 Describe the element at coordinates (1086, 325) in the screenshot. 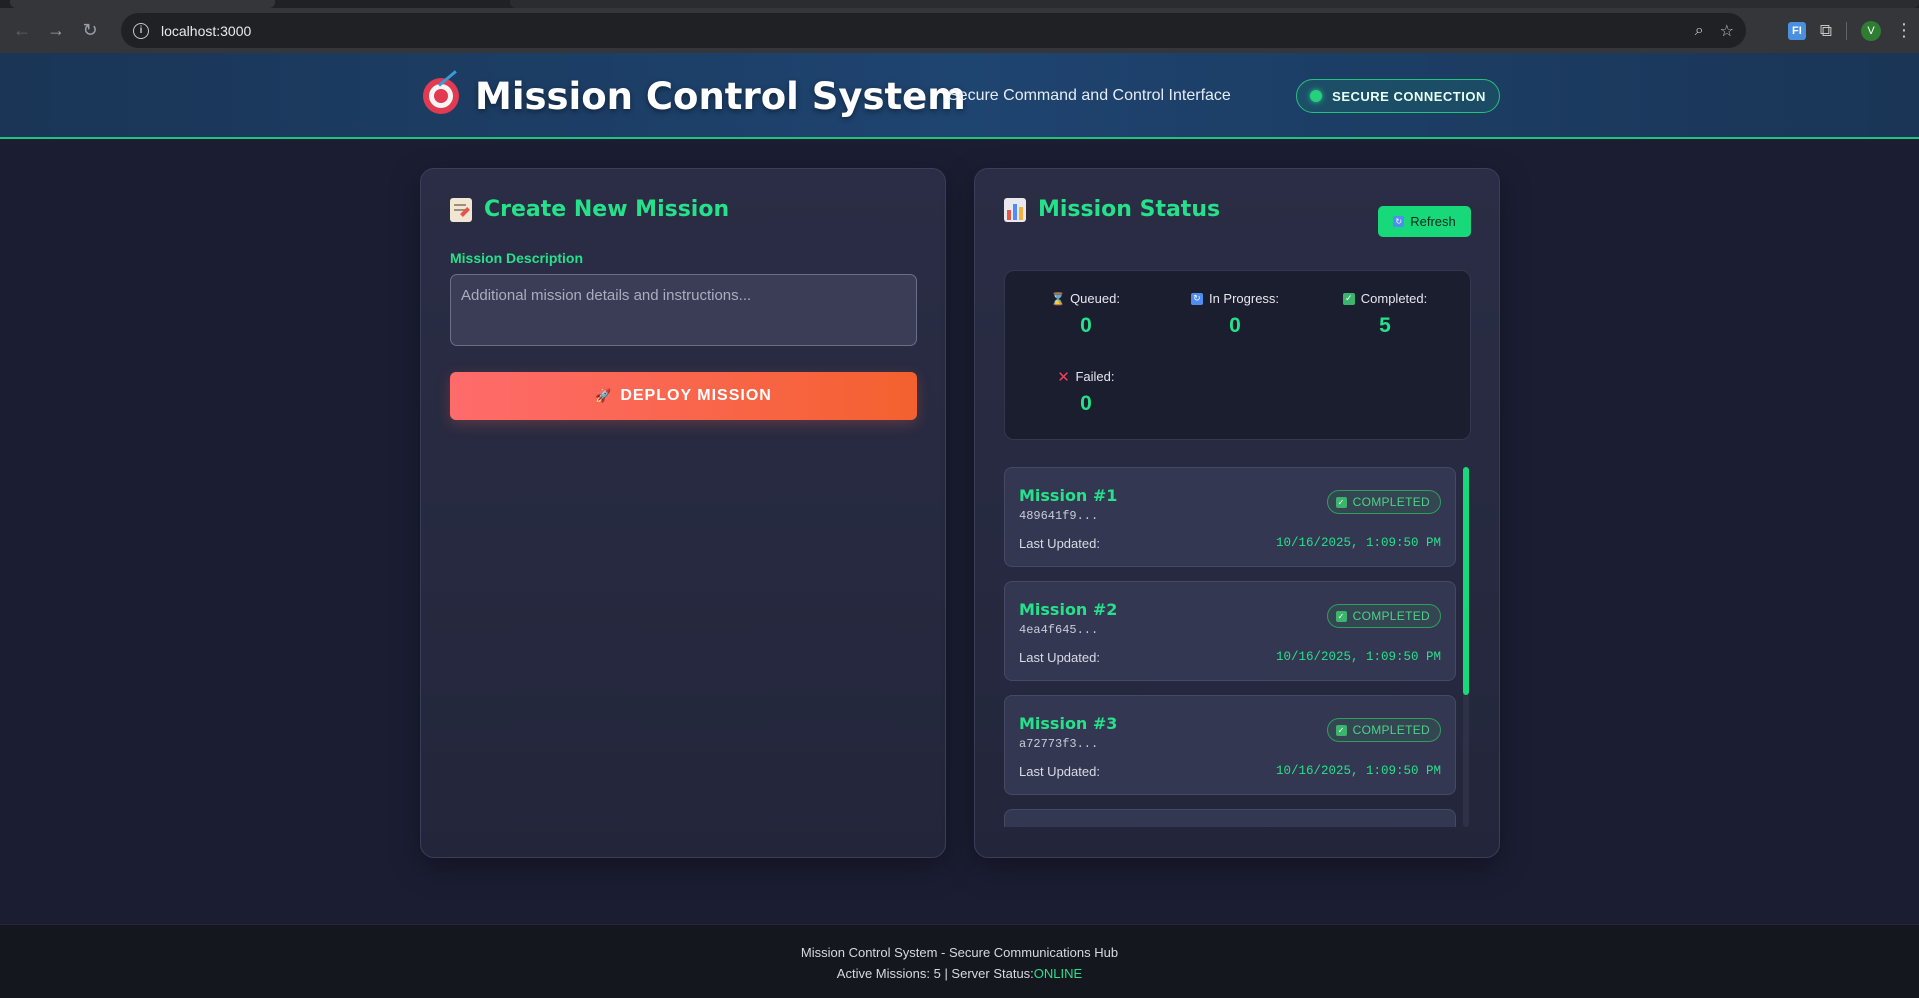

I see `stat-queued-value: 0` at that location.